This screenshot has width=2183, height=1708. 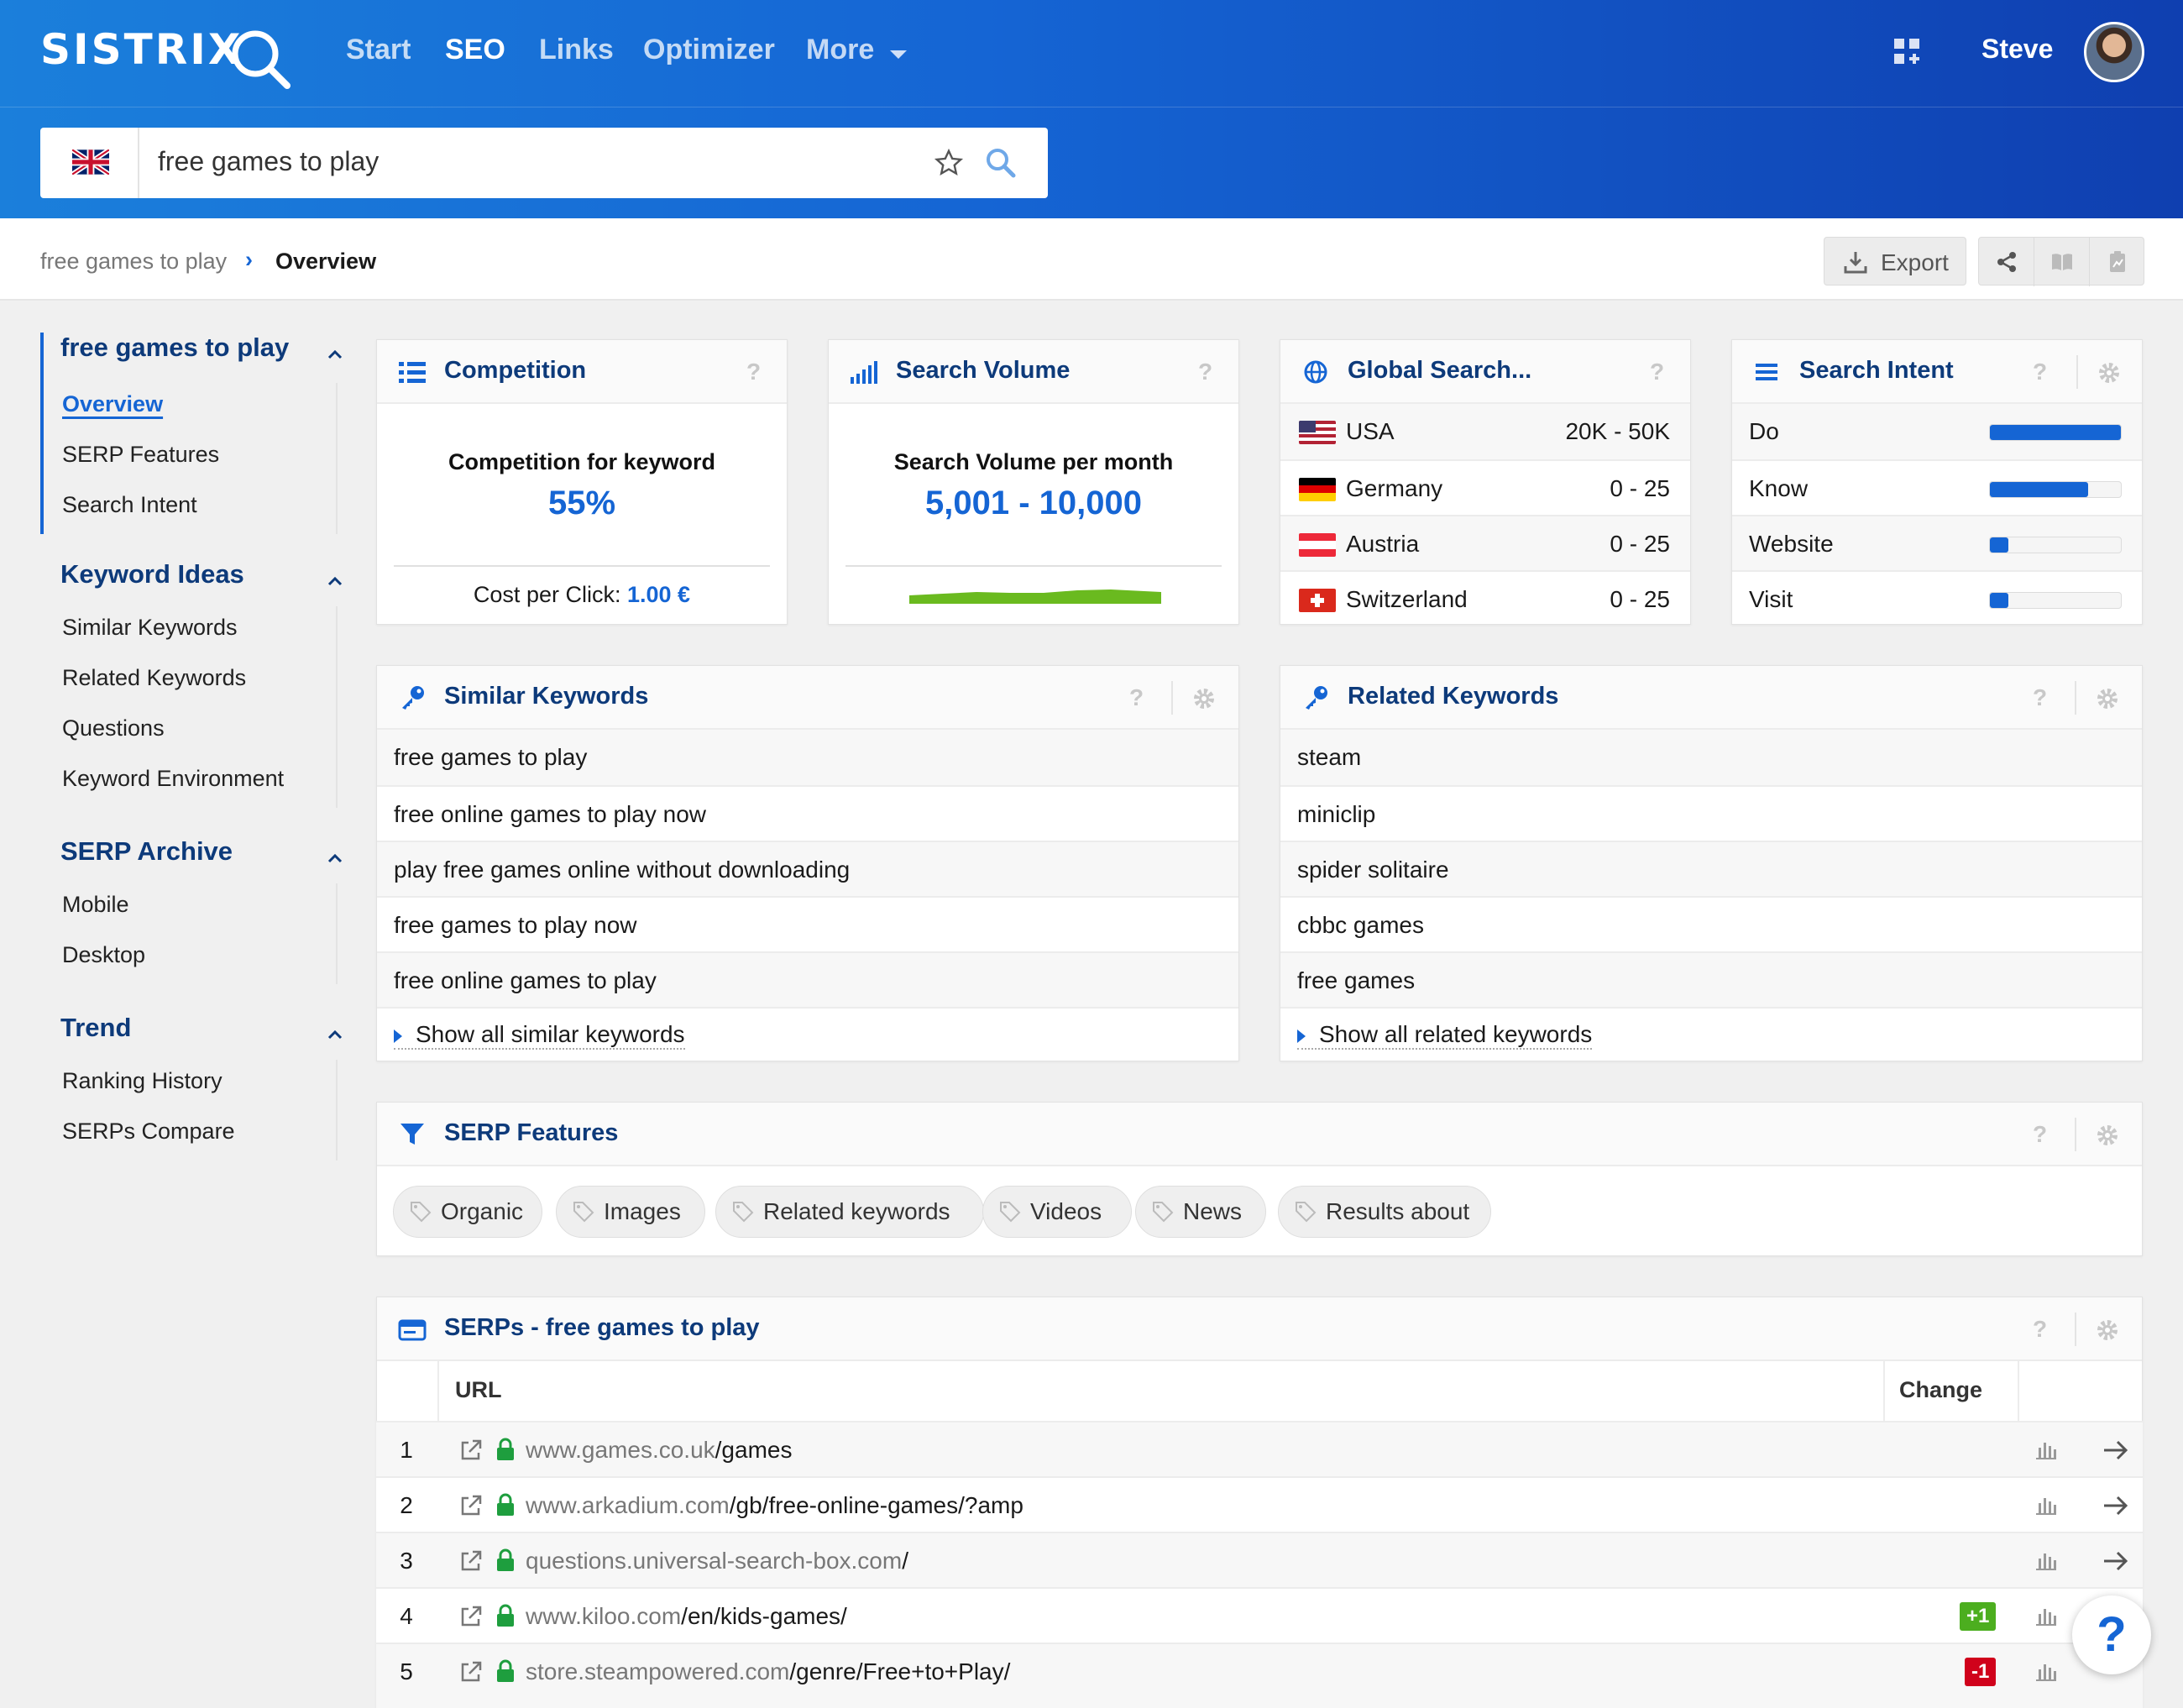 What do you see at coordinates (2111, 1634) in the screenshot?
I see `help-fab-button: ?` at bounding box center [2111, 1634].